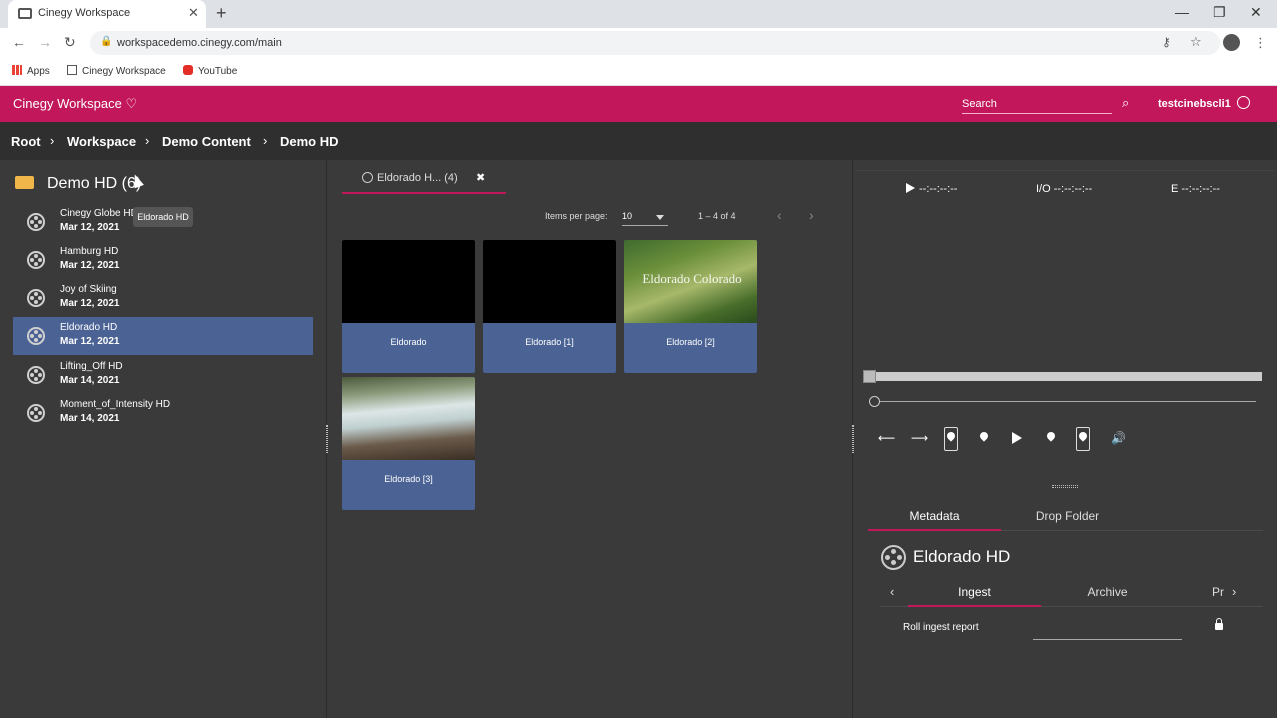 This screenshot has width=1277, height=718. I want to click on clip-card: Eldorado [1], so click(549, 306).